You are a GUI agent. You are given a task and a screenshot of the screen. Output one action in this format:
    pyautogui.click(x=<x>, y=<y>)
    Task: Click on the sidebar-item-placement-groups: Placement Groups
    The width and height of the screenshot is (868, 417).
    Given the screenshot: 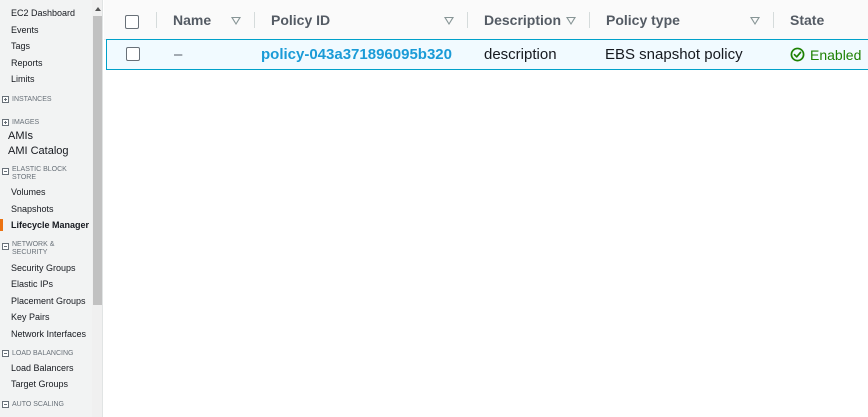 What is the action you would take?
    pyautogui.click(x=48, y=301)
    